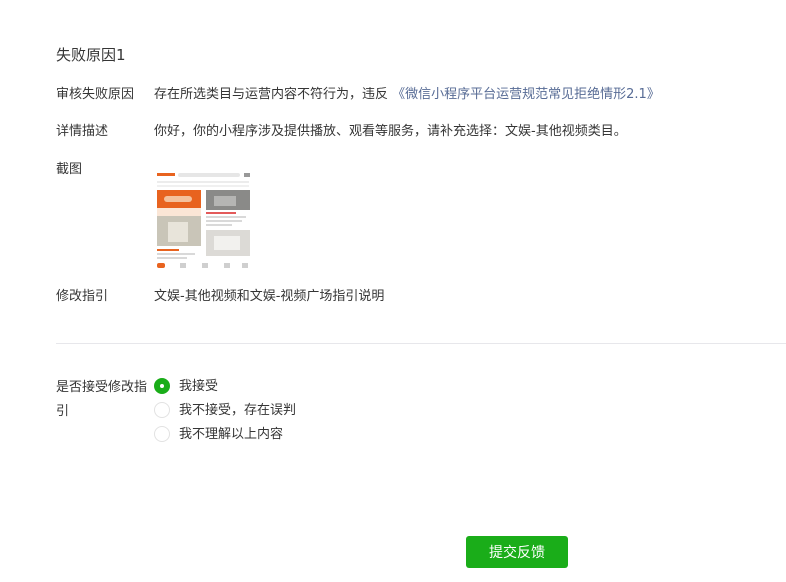  What do you see at coordinates (271, 94) in the screenshot?
I see `audit-reason-text: 存在所选类目与运营内容不符行为，违反` at bounding box center [271, 94].